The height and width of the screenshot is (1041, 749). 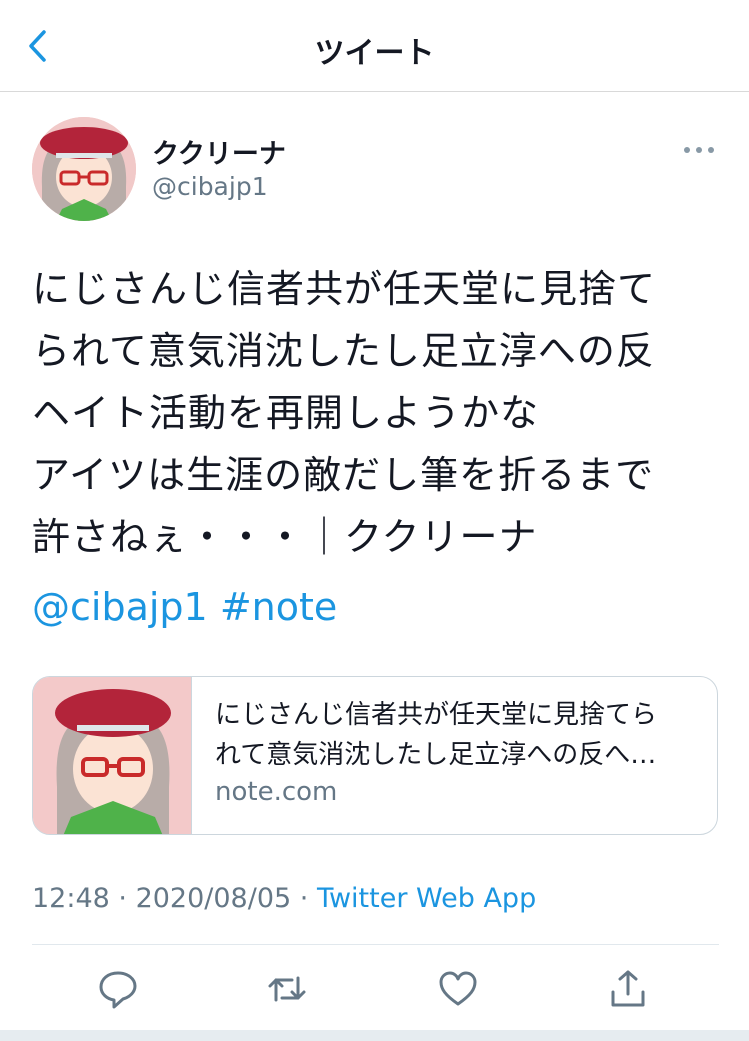 I want to click on share-icon, so click(x=628, y=988).